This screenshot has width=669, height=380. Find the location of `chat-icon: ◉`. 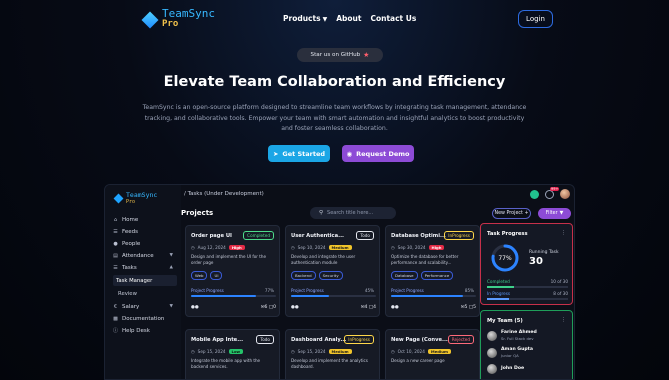

chat-icon: ◉ is located at coordinates (349, 153).